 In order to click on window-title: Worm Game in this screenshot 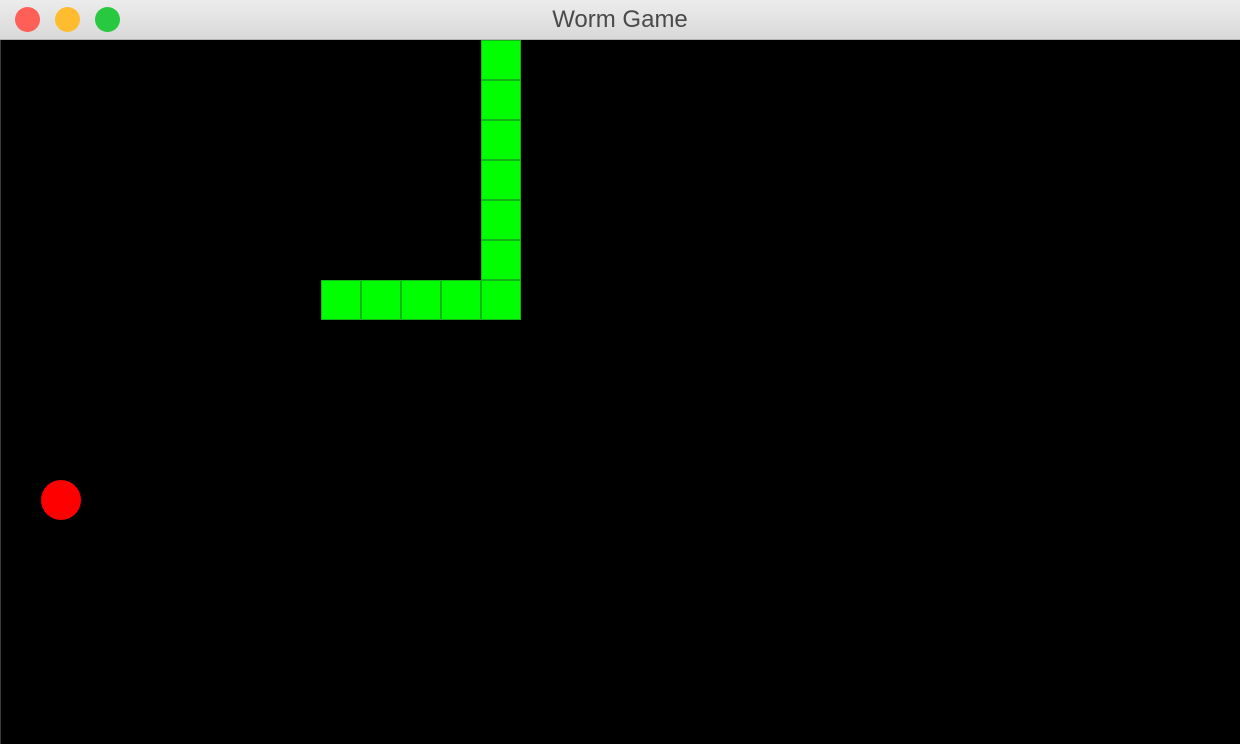, I will do `click(620, 19)`.